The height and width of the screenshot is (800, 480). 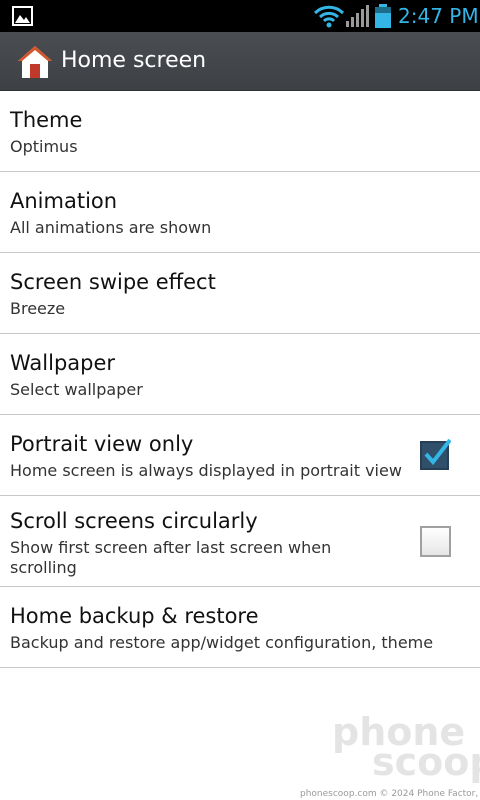 What do you see at coordinates (240, 16) in the screenshot?
I see `status-bar: 2:47 PM` at bounding box center [240, 16].